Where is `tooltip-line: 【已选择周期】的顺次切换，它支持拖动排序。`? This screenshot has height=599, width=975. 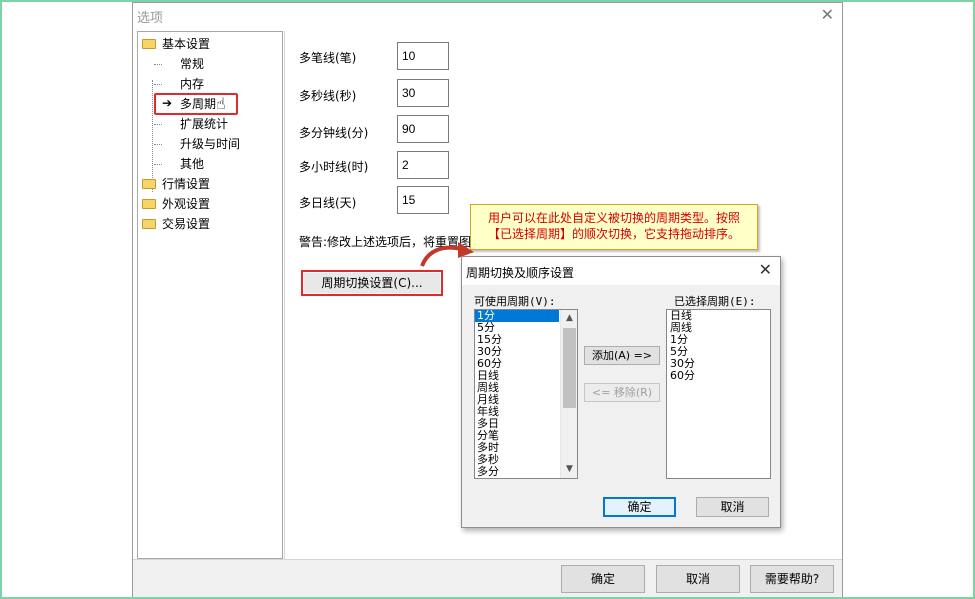
tooltip-line: 【已选择周期】的顺次切换，它支持拖动排序。 is located at coordinates (613, 234).